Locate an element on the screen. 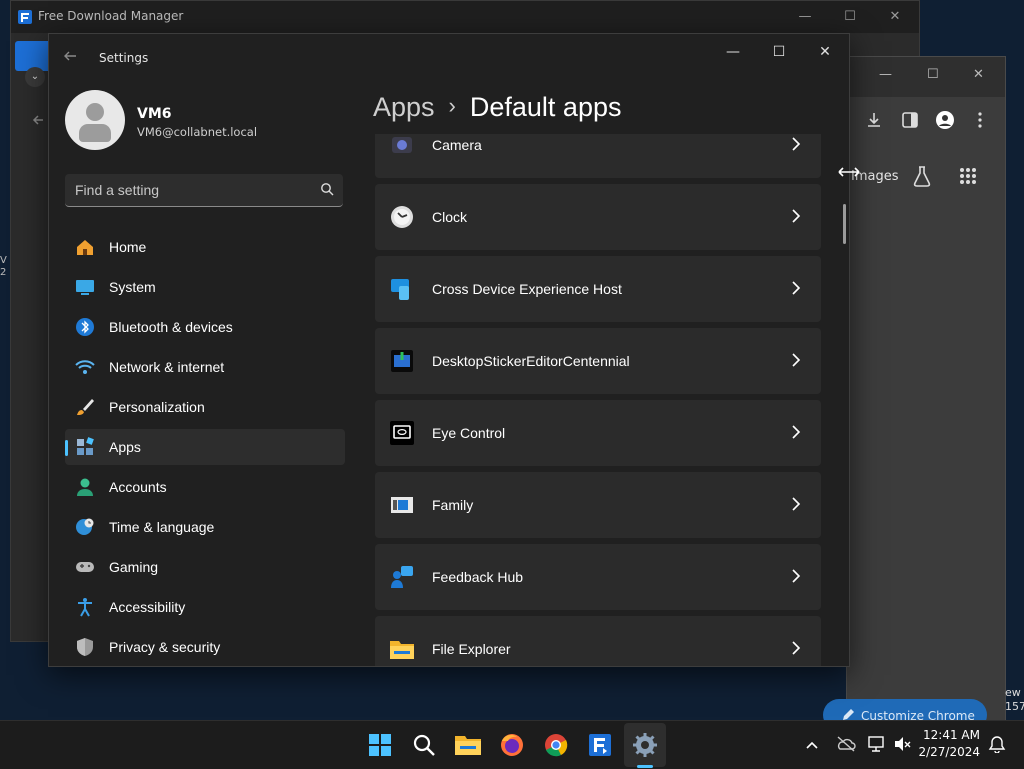 The width and height of the screenshot is (1024, 769). more-menu-icon is located at coordinates (980, 120).